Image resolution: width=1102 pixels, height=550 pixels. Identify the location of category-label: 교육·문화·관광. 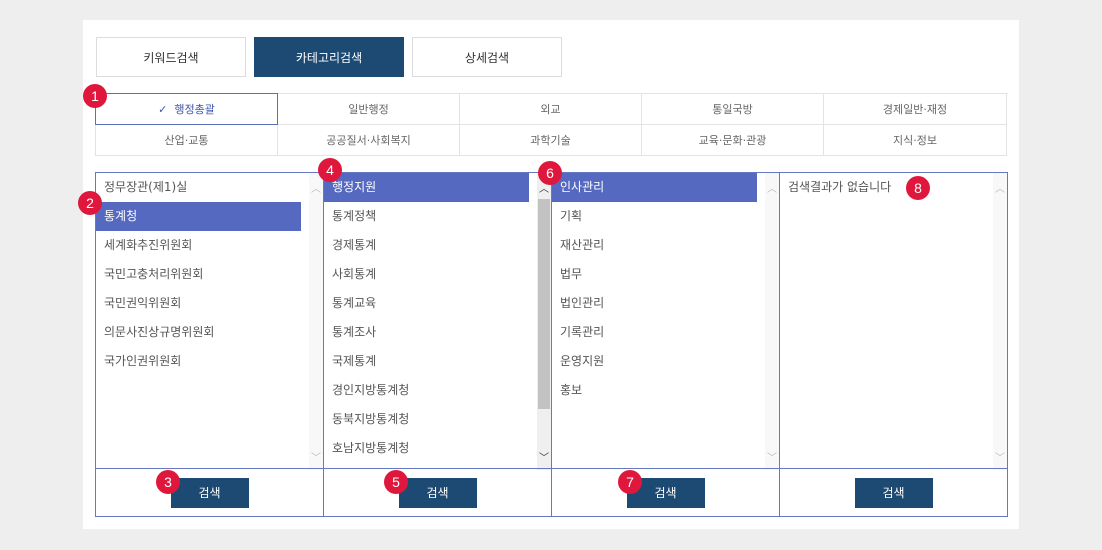
(732, 140).